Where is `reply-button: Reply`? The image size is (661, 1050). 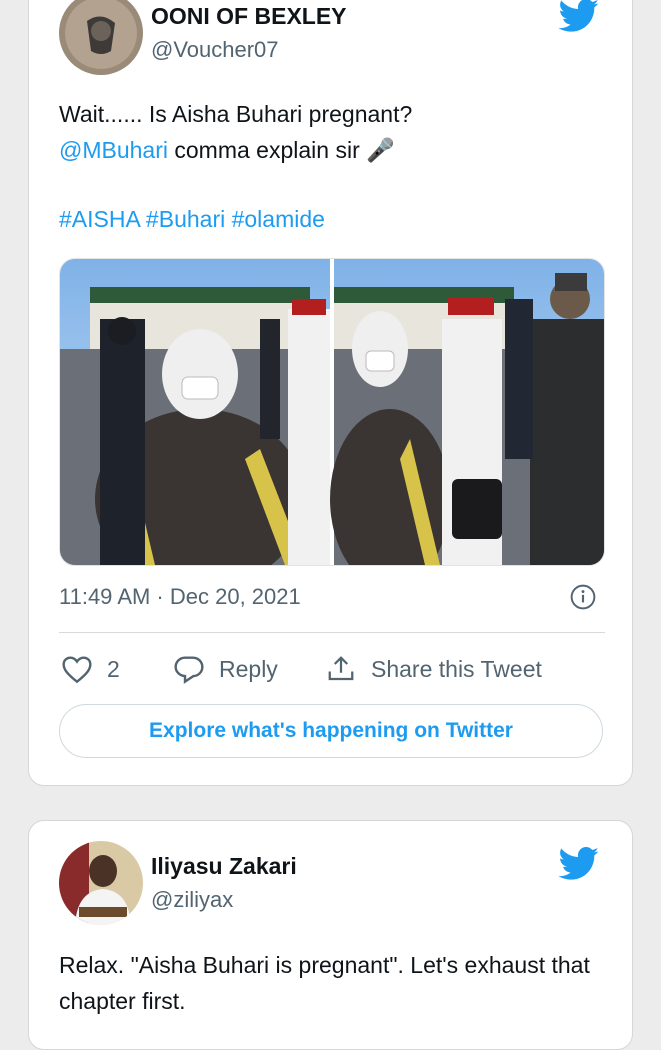
reply-button: Reply is located at coordinates (225, 669).